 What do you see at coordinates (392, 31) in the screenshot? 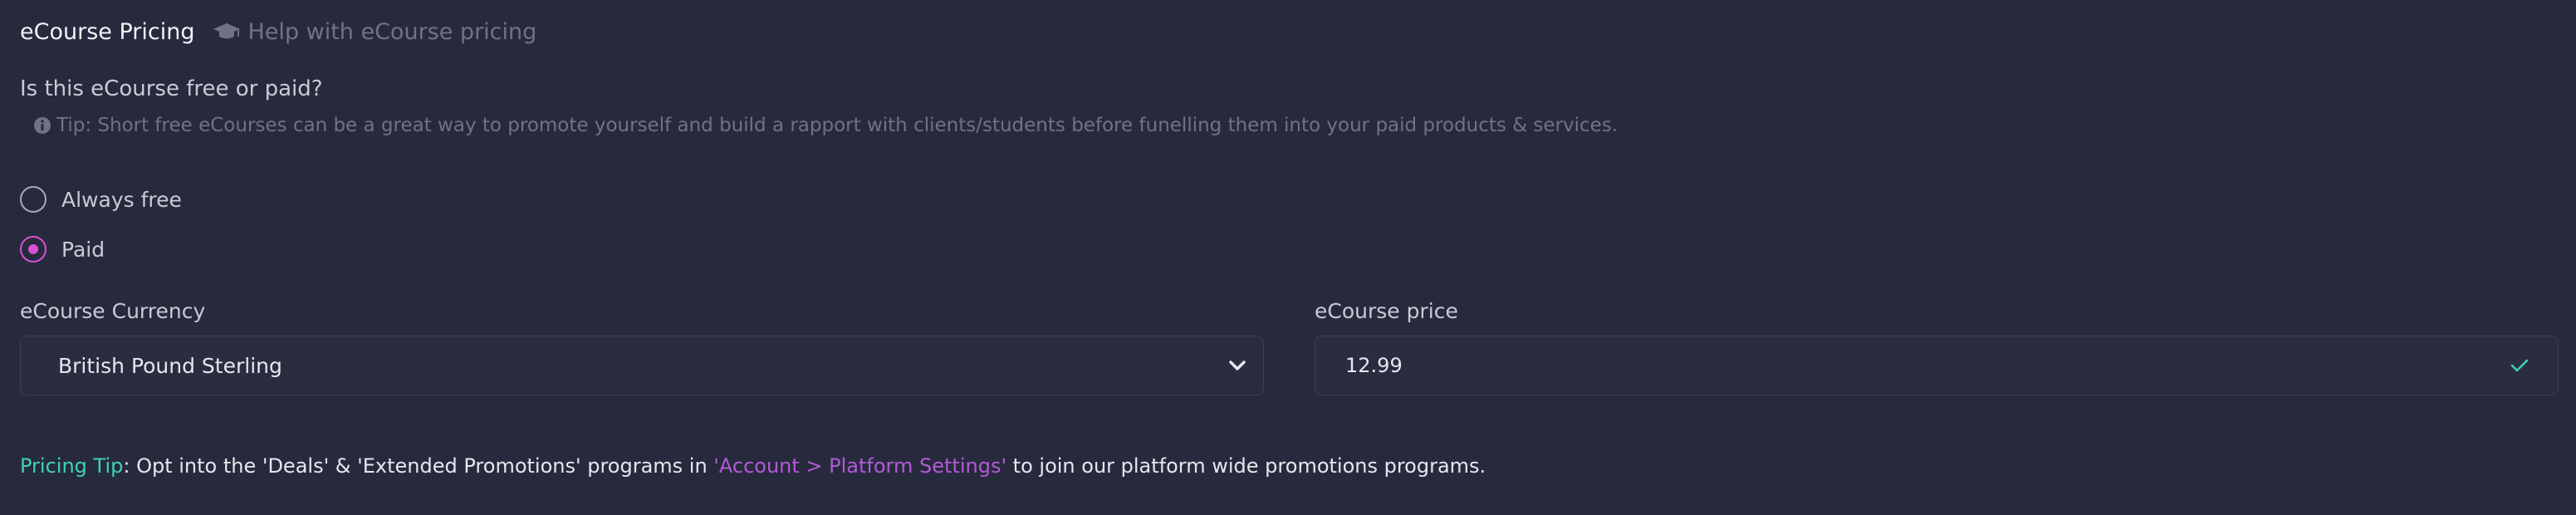
I see `help-link-label: Help with eCourse pricing` at bounding box center [392, 31].